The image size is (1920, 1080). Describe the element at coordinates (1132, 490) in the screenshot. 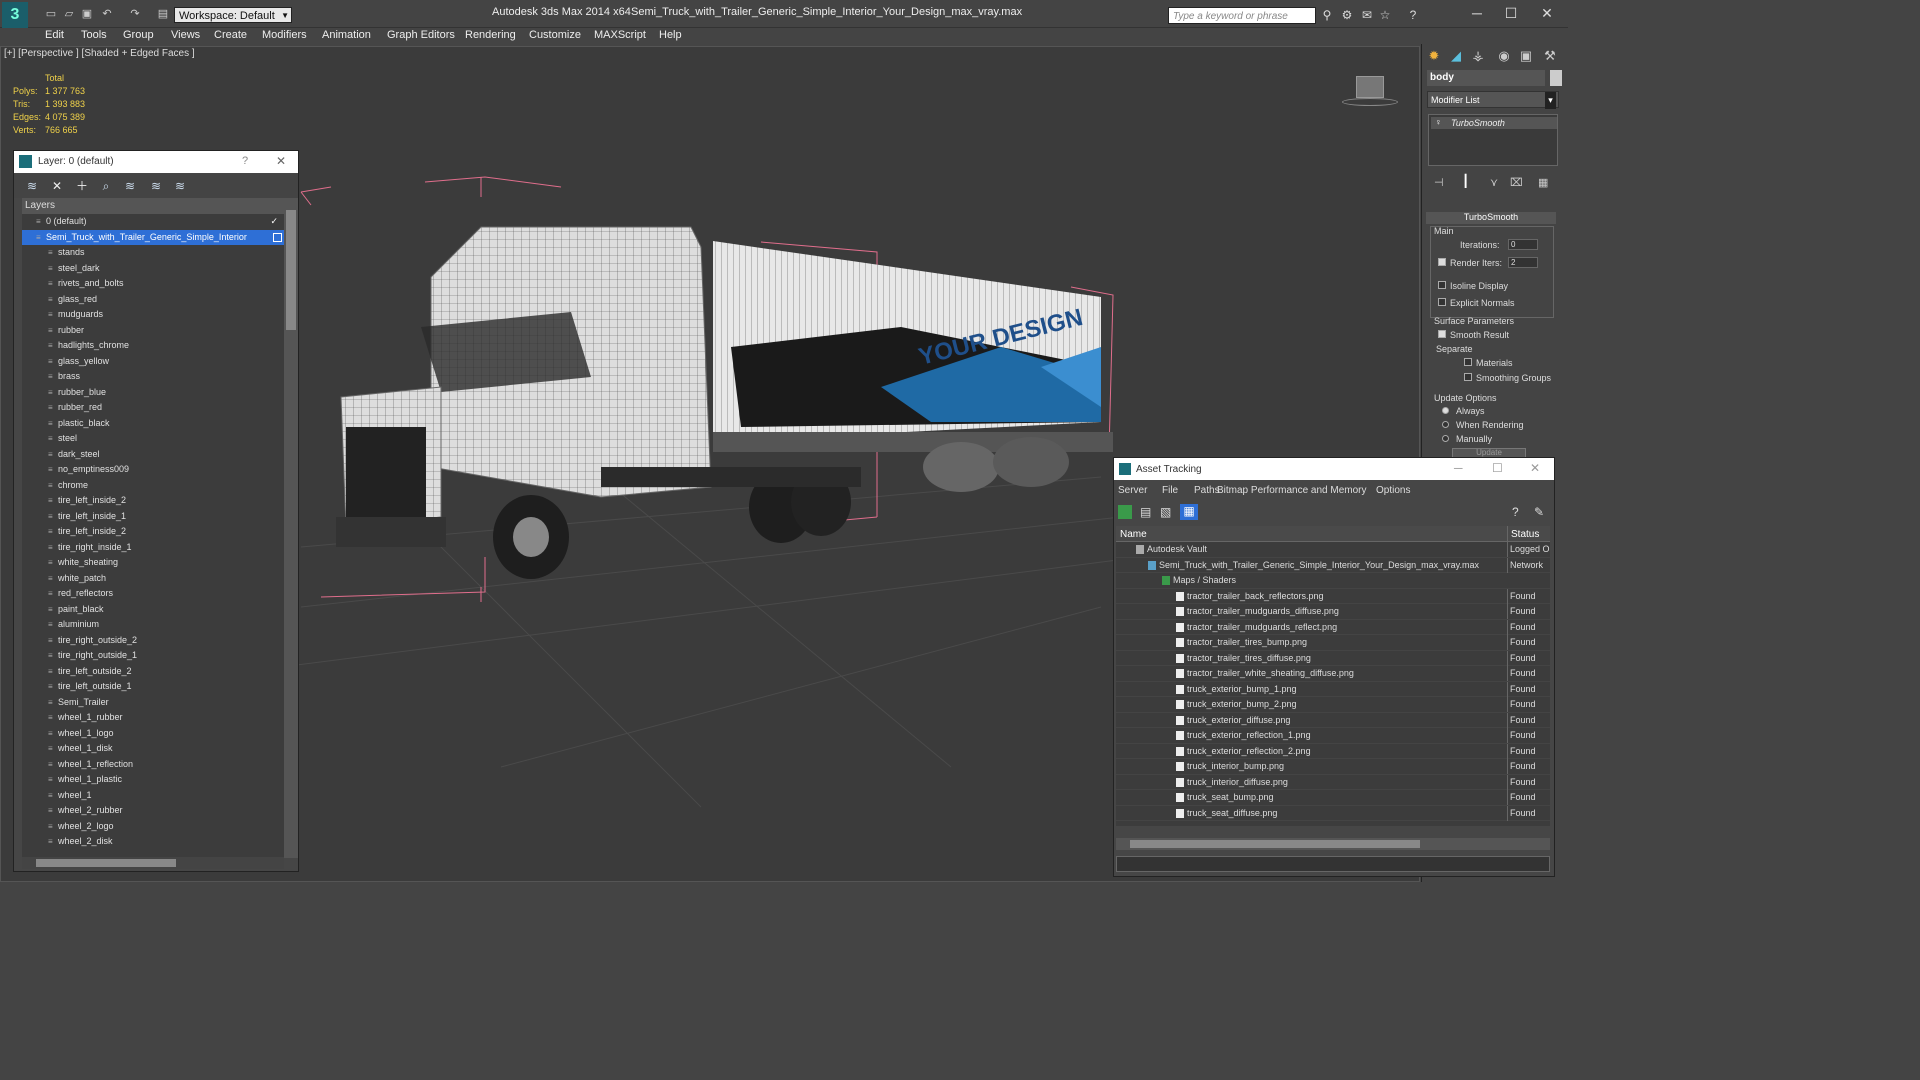

I see `asset-menu-server: Server` at that location.